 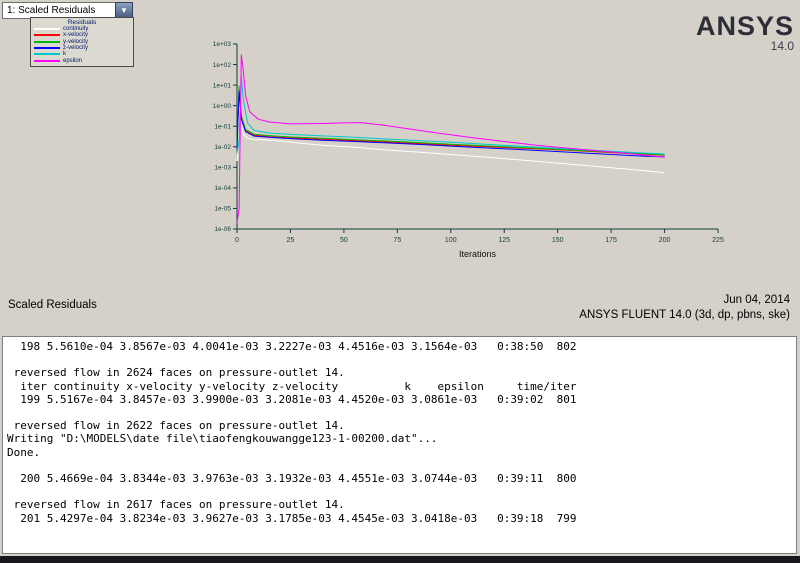 I want to click on chart-caption-title: Scaled Residuals, so click(x=52, y=305).